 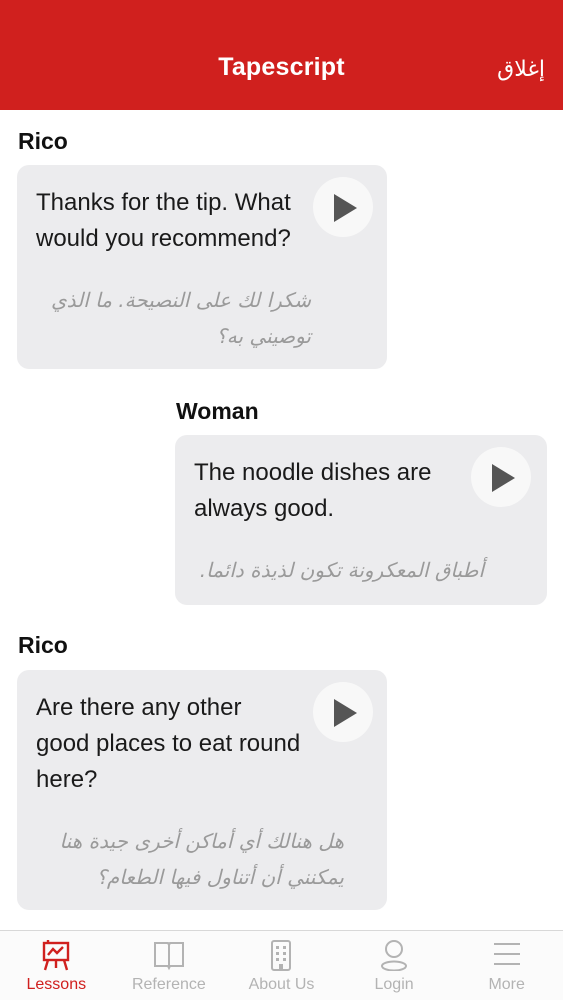 I want to click on building-icon, so click(x=281, y=955).